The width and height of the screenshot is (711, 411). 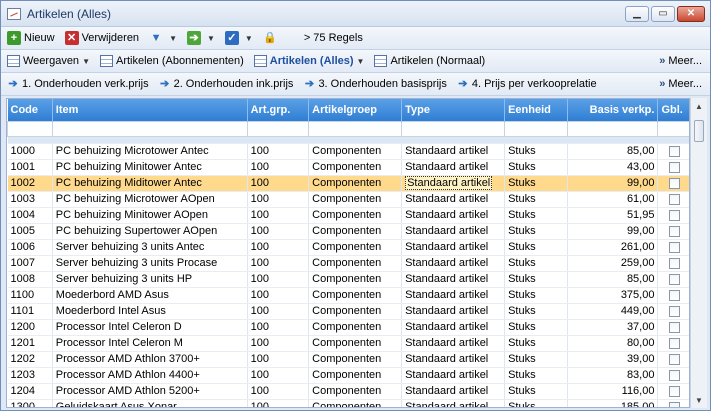 I want to click on export-button: ➔ ▼, so click(x=200, y=38).